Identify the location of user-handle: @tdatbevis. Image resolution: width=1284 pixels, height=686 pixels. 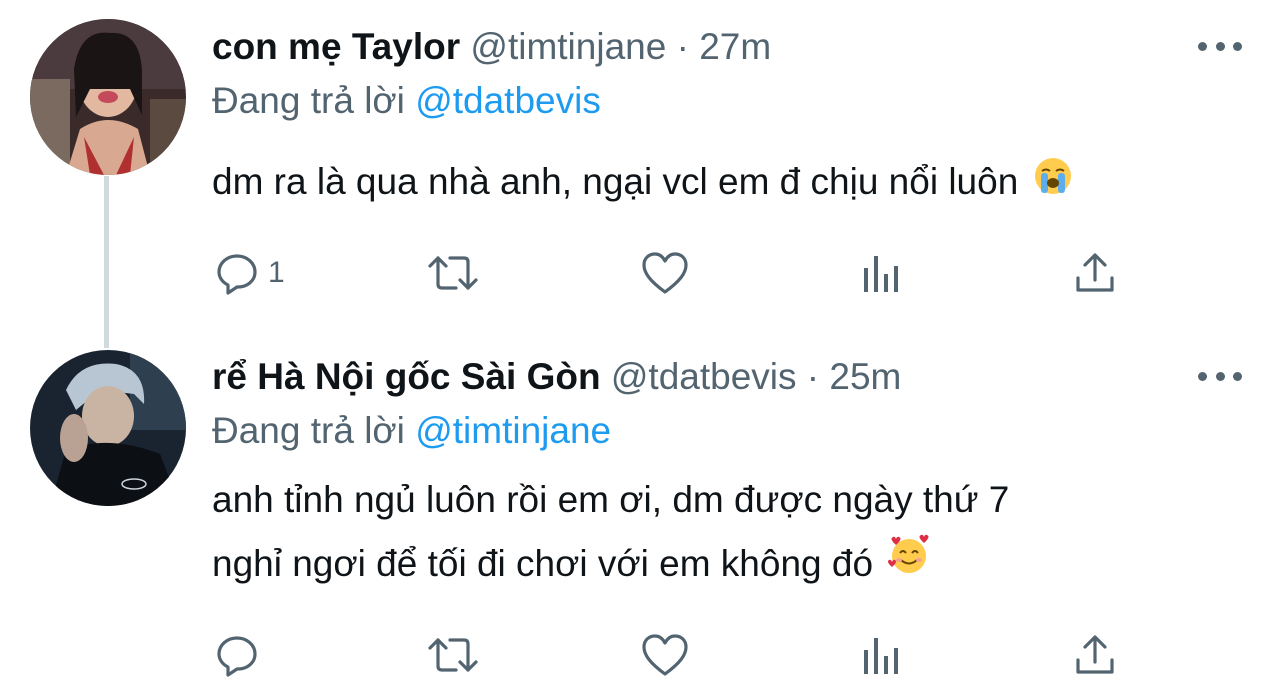
(704, 376).